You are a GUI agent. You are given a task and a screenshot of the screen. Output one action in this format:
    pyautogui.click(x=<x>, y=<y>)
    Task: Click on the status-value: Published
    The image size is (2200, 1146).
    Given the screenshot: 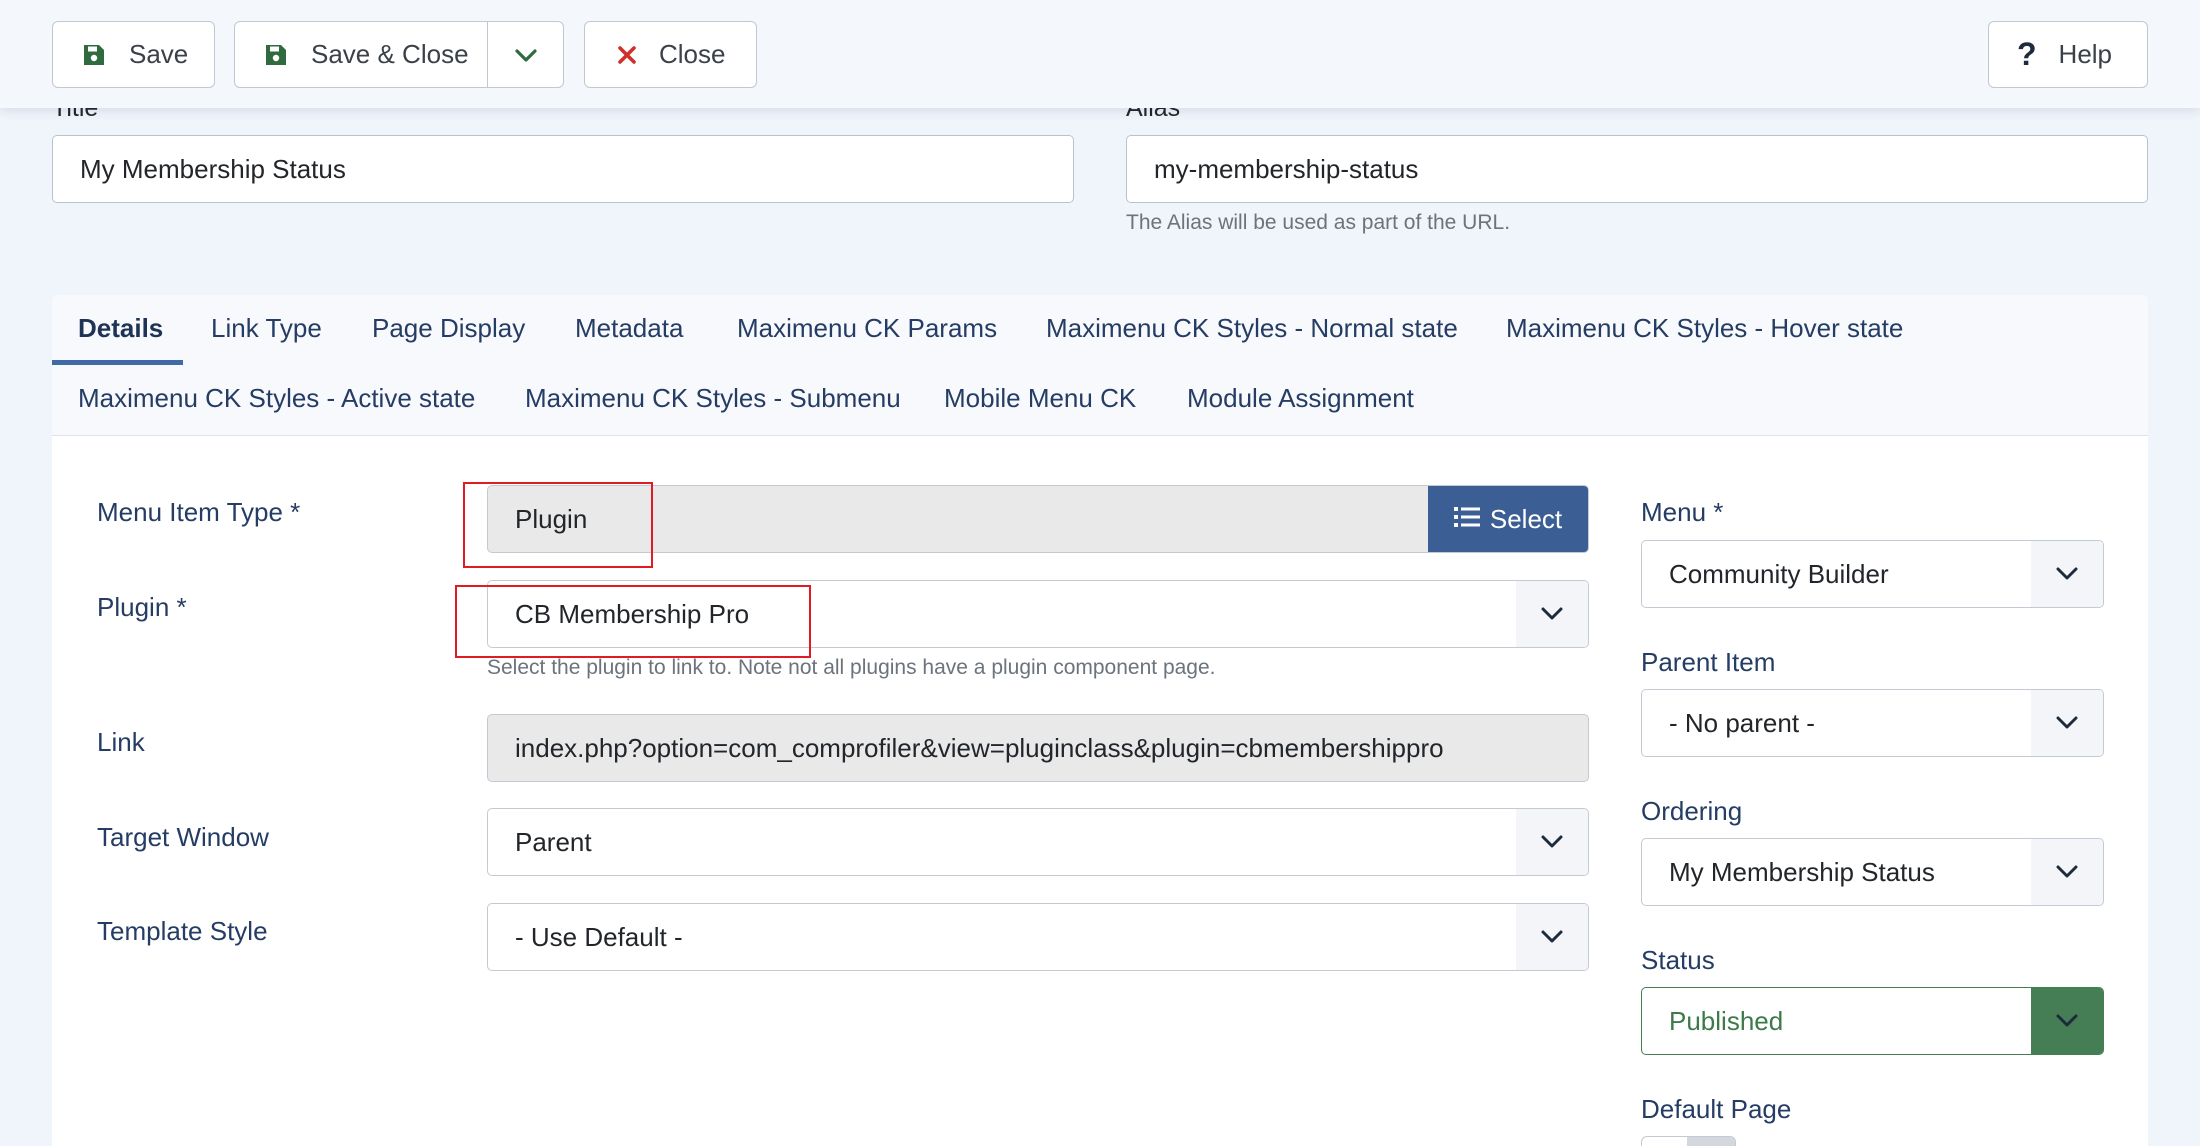 What is the action you would take?
    pyautogui.click(x=1726, y=1020)
    